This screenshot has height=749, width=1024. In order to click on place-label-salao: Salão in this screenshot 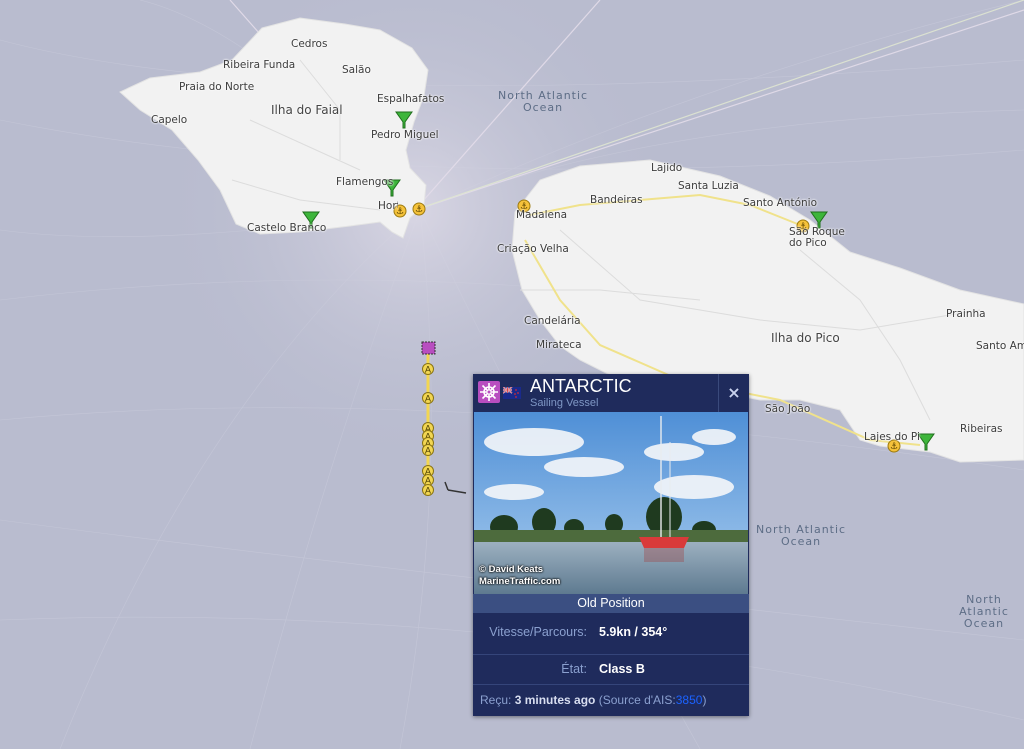, I will do `click(356, 70)`.